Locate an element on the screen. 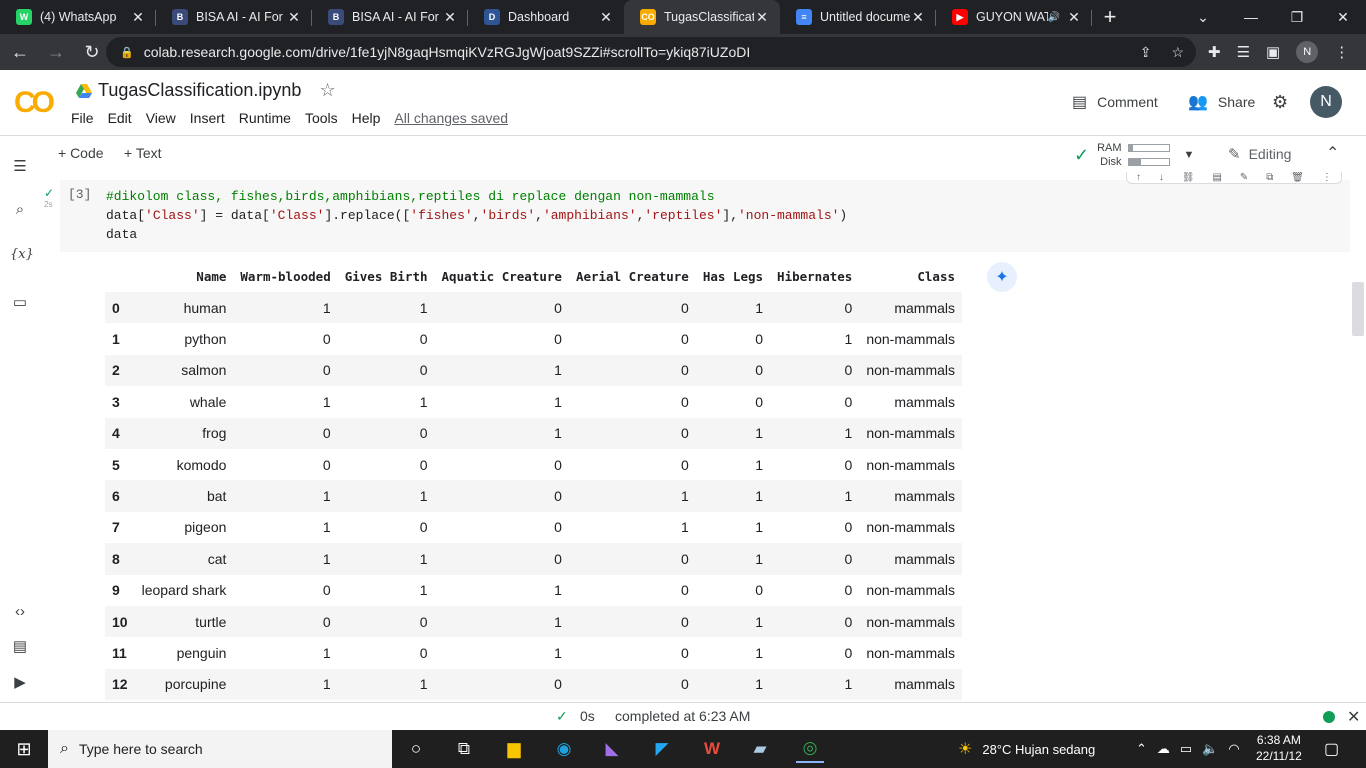 Image resolution: width=1366 pixels, height=768 pixels. menu-item-file: File is located at coordinates (82, 118).